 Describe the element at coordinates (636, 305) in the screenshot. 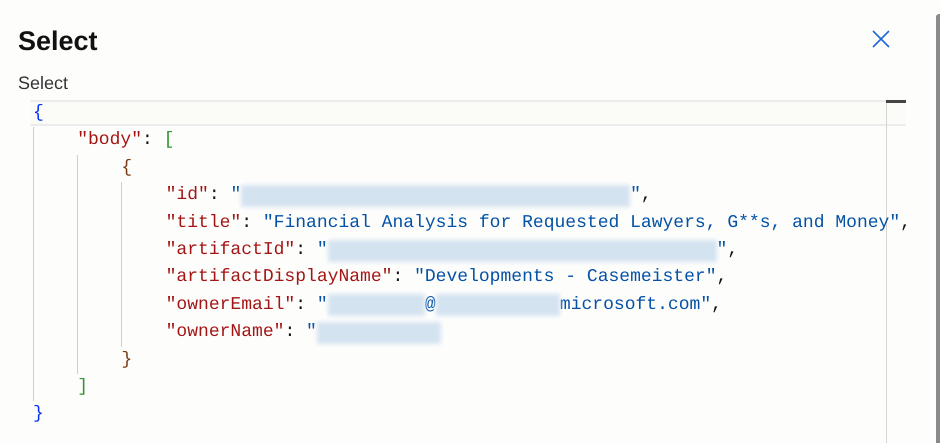

I see `code-string: microsoft.com"` at that location.